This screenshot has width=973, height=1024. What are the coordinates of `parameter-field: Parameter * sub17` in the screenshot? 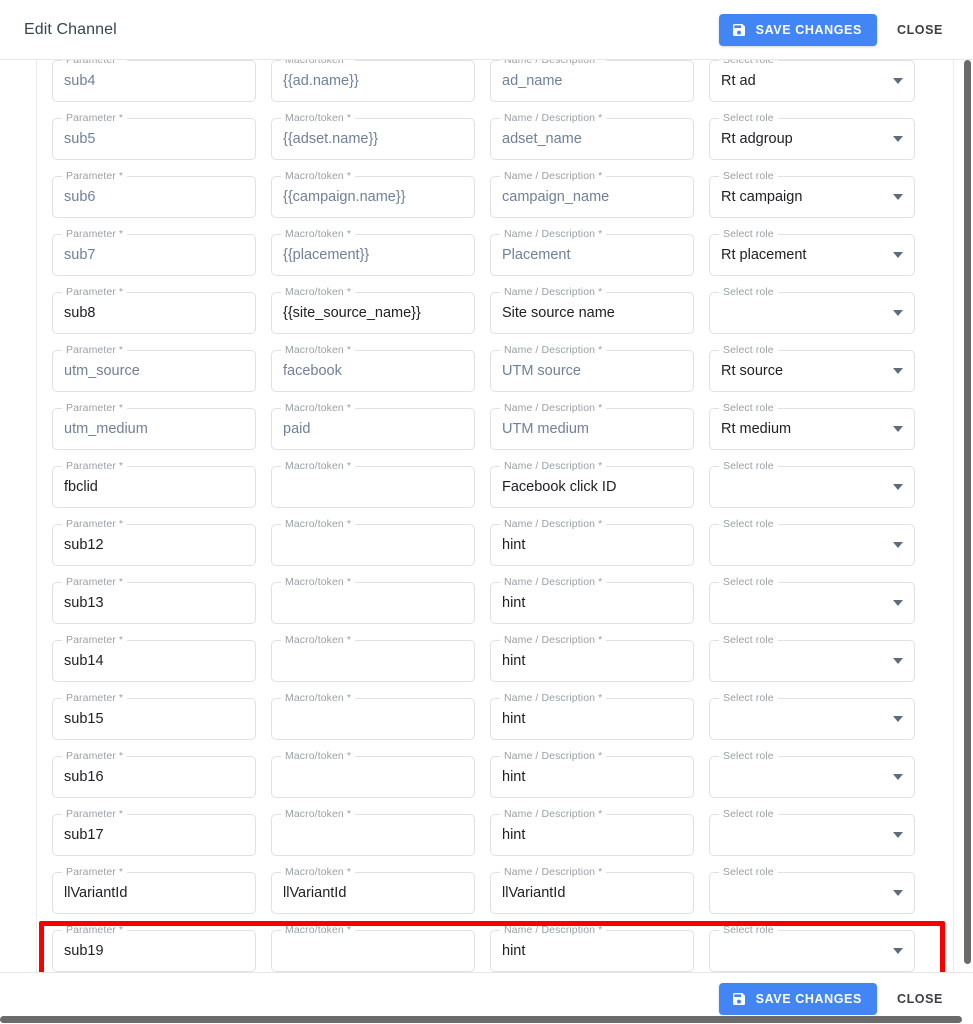 It's located at (154, 832).